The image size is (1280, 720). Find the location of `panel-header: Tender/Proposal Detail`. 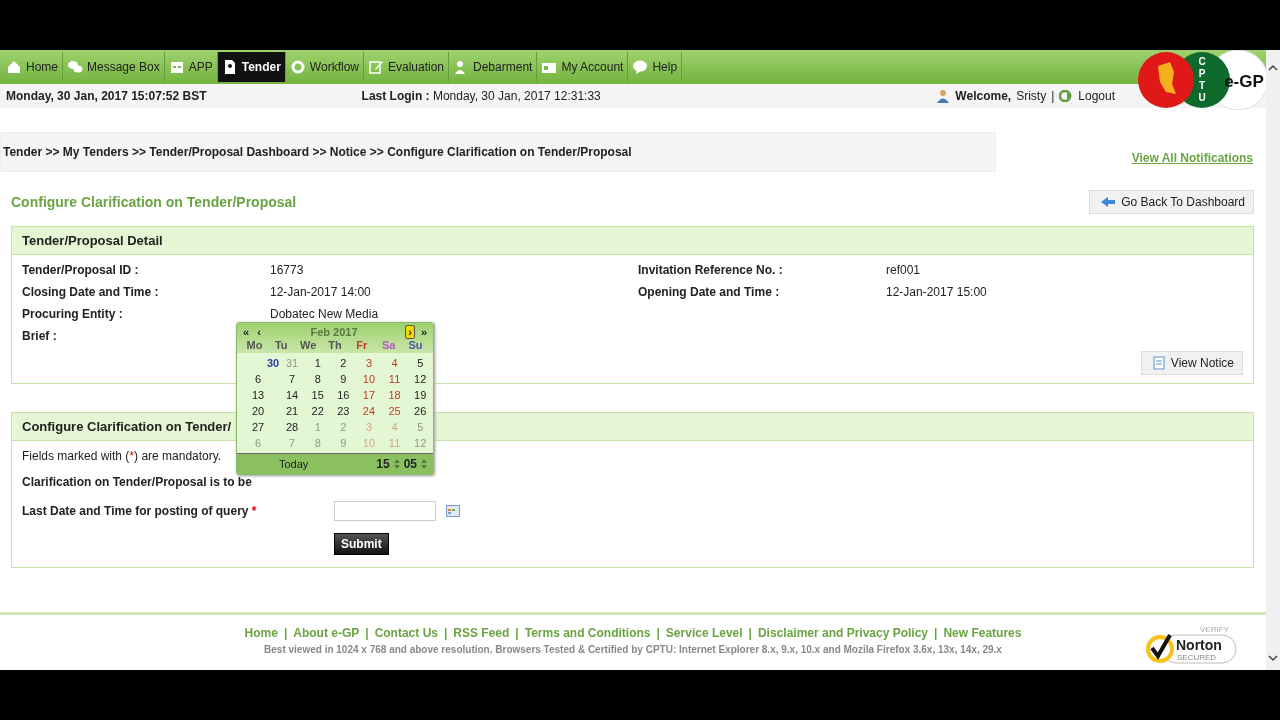

panel-header: Tender/Proposal Detail is located at coordinates (632, 241).